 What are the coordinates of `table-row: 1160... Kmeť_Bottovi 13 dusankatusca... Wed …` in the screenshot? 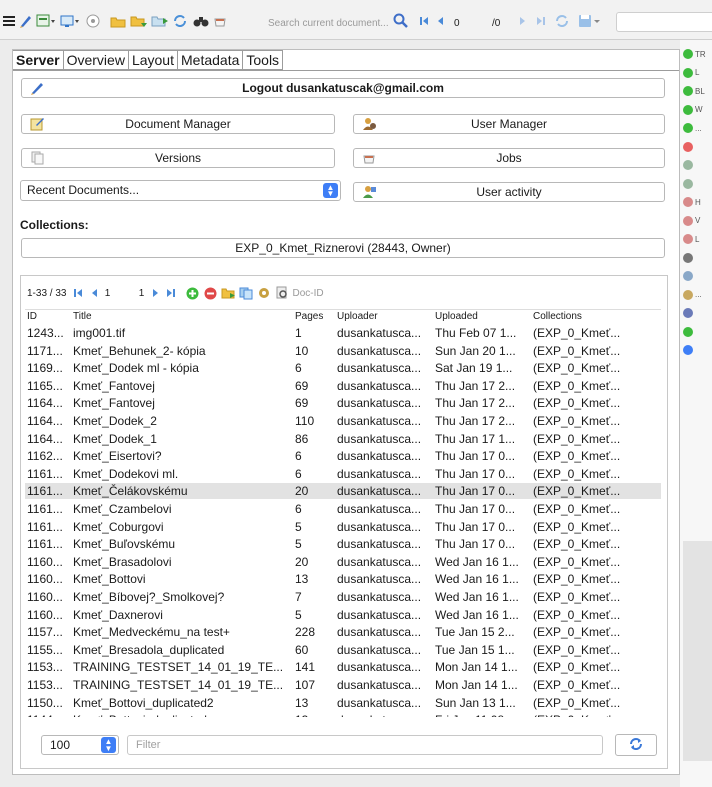 It's located at (343, 579).